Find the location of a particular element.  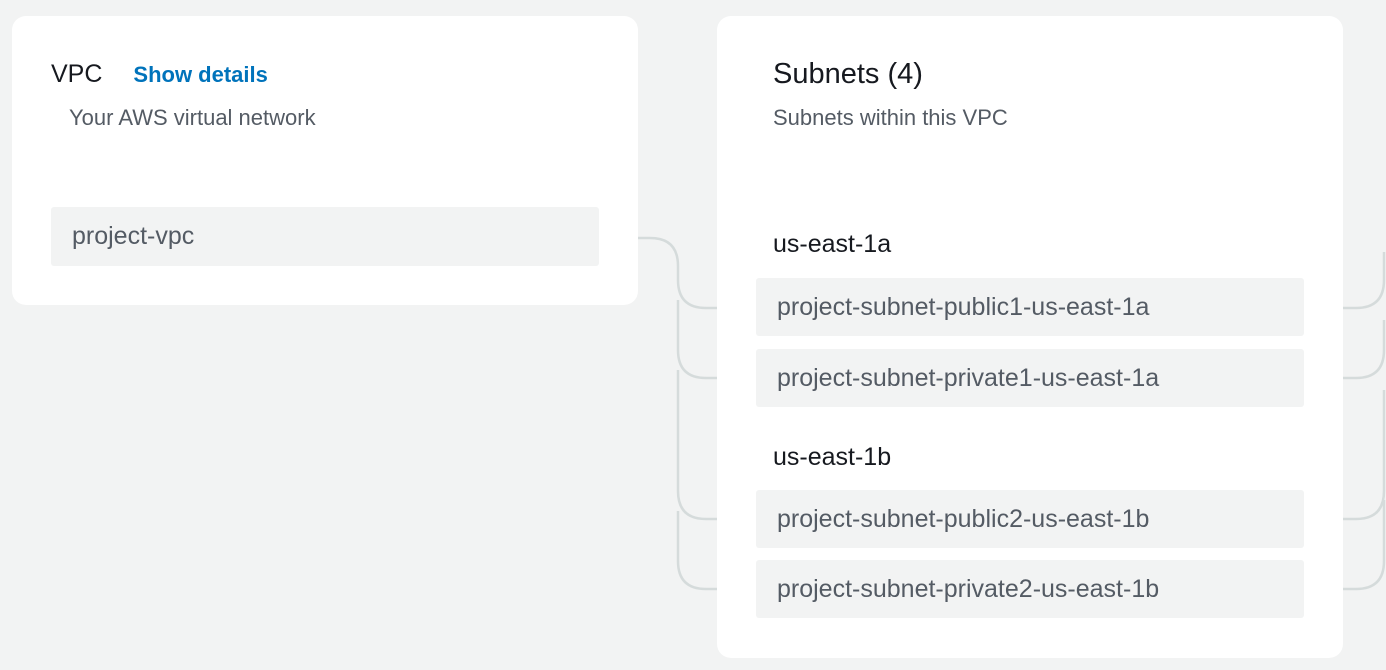

availability-zone-label: us-east-1b is located at coordinates (832, 457).